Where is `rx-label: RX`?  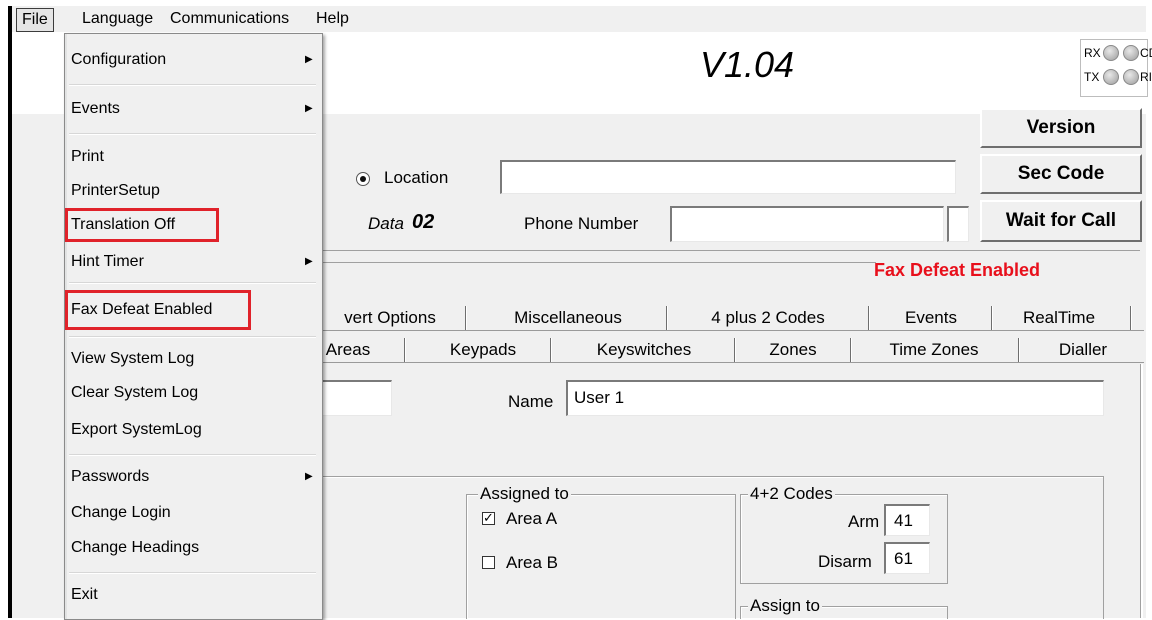
rx-label: RX is located at coordinates (1092, 53).